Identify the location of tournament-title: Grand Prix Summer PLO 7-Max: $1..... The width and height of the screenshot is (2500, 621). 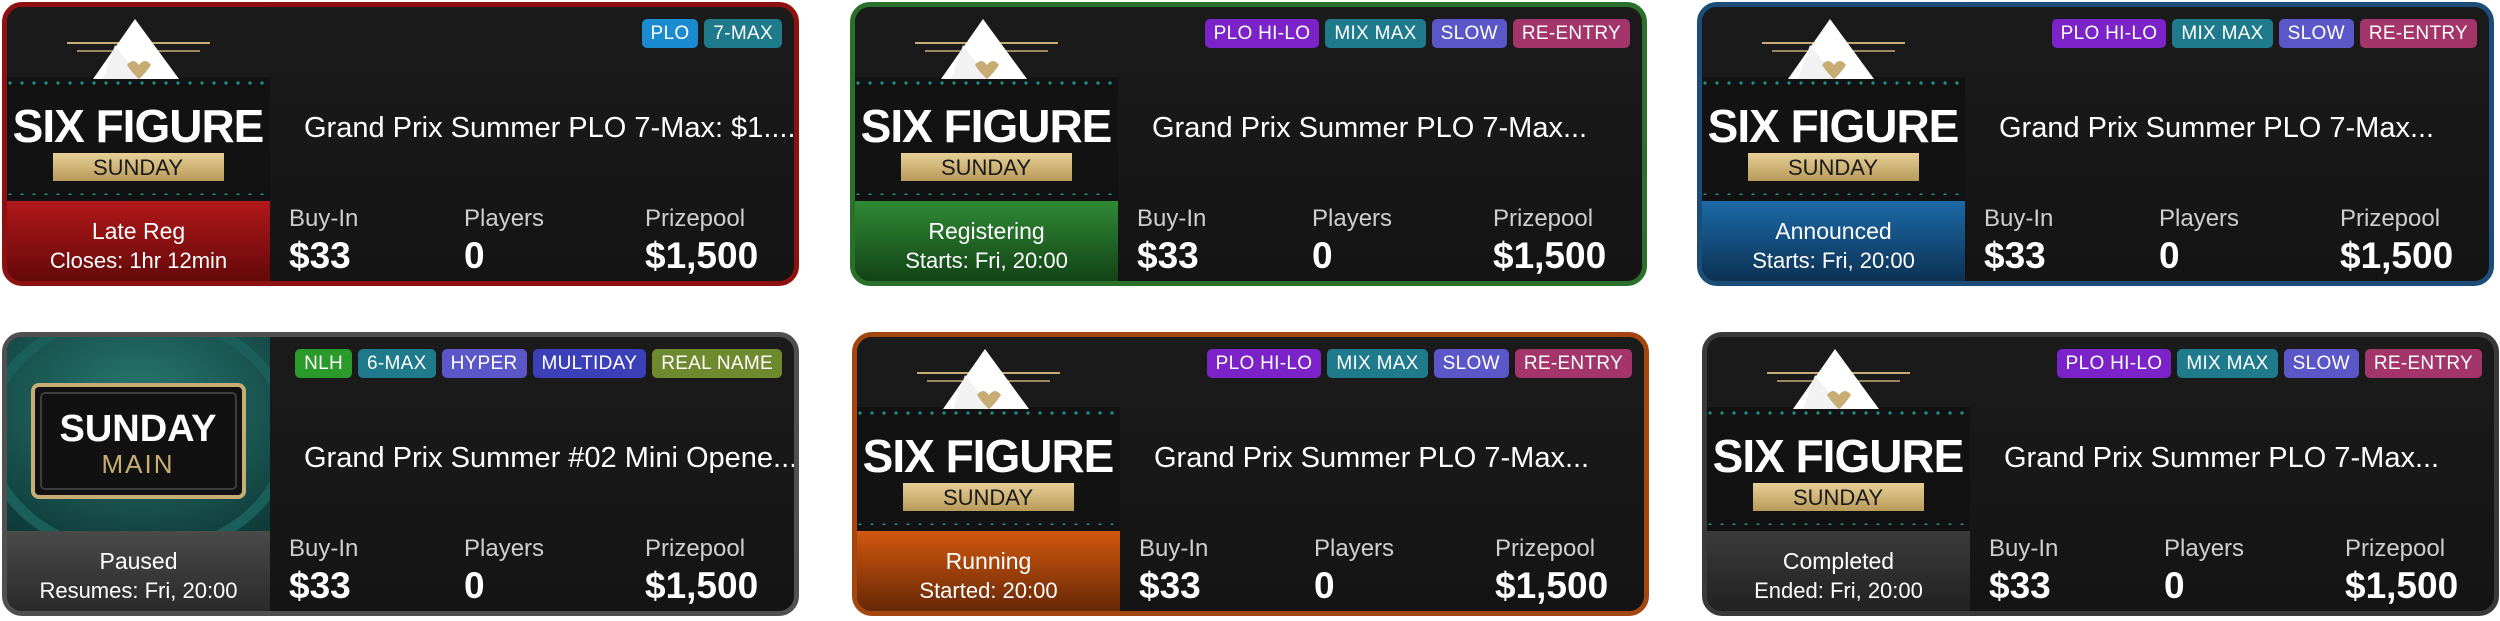
(549, 128).